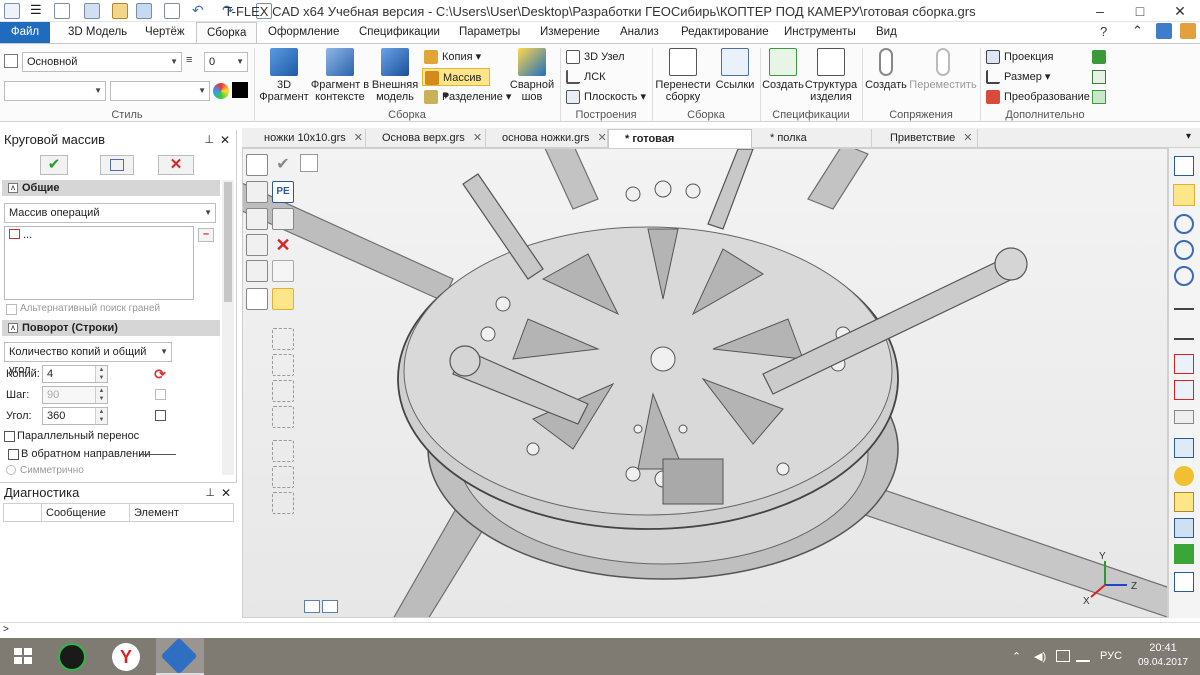  I want to click on close-icon: ✕, so click(226, 493).